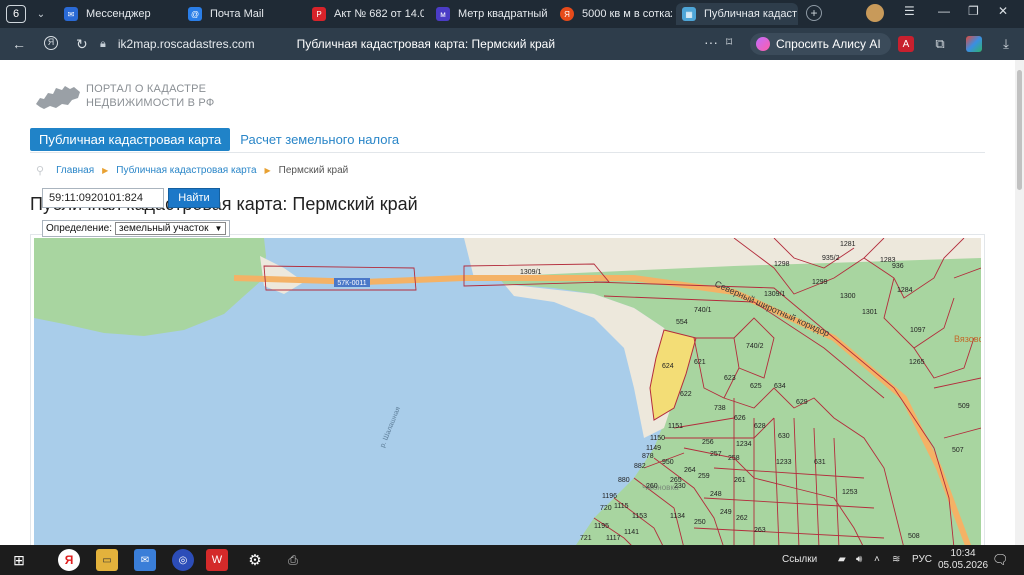 Image resolution: width=1024 pixels, height=575 pixels. Describe the element at coordinates (914, 536) in the screenshot. I see `parcel-number: 508` at that location.